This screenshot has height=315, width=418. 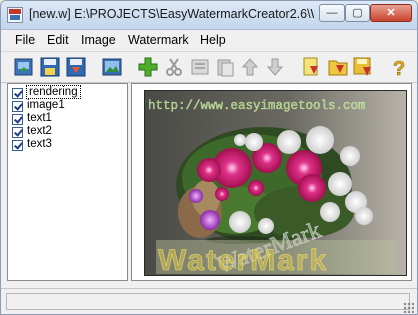 What do you see at coordinates (213, 40) in the screenshot?
I see `menu-help: Help` at bounding box center [213, 40].